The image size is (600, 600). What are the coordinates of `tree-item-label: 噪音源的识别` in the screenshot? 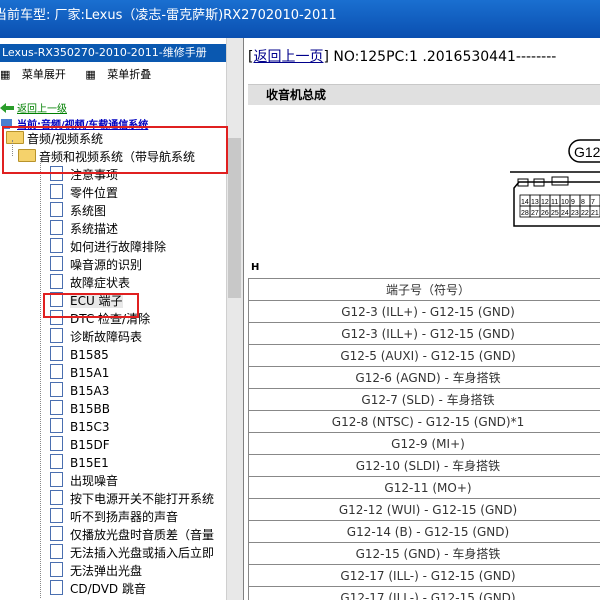 It's located at (106, 265).